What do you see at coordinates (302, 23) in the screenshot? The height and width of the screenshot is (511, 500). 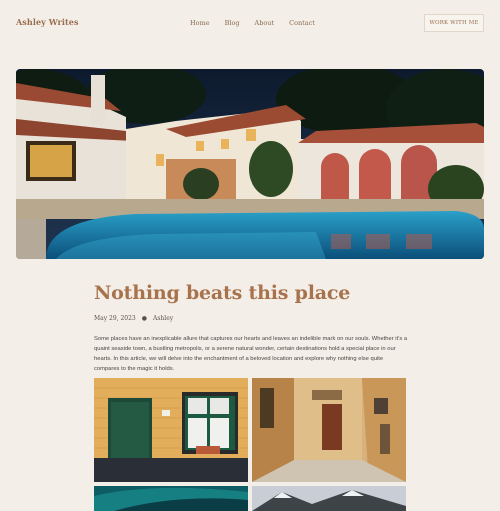 I see `nav-contact: Contact` at bounding box center [302, 23].